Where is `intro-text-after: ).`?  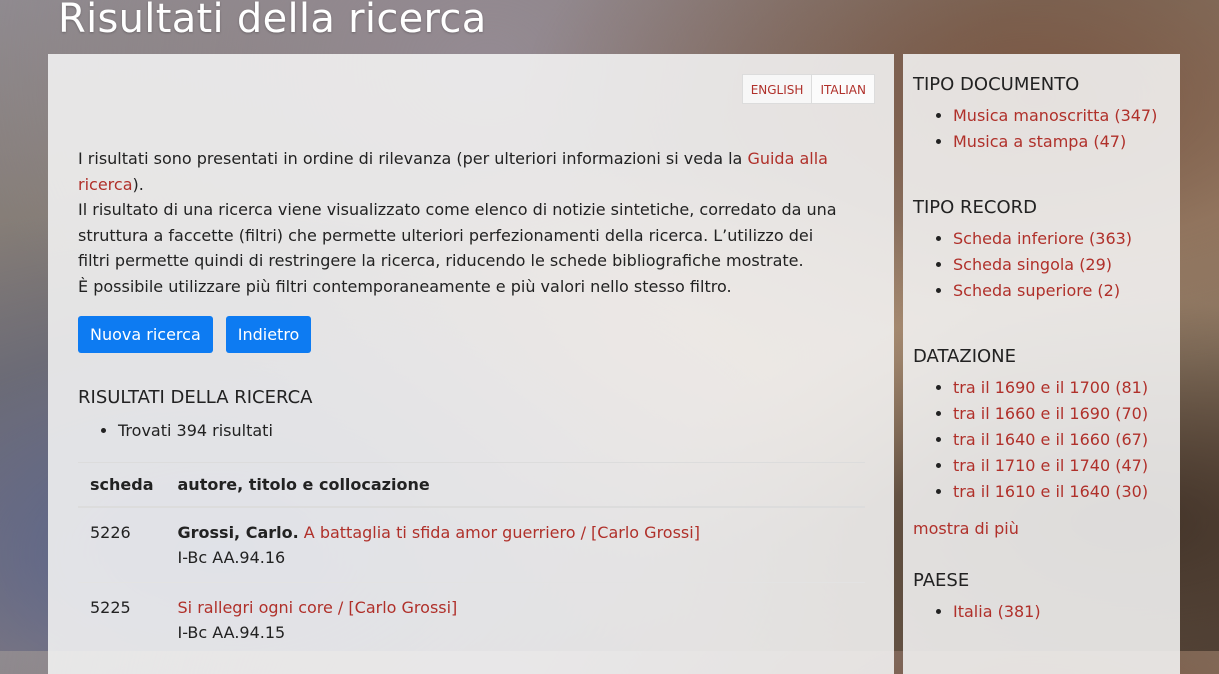
intro-text-after: ). is located at coordinates (138, 184).